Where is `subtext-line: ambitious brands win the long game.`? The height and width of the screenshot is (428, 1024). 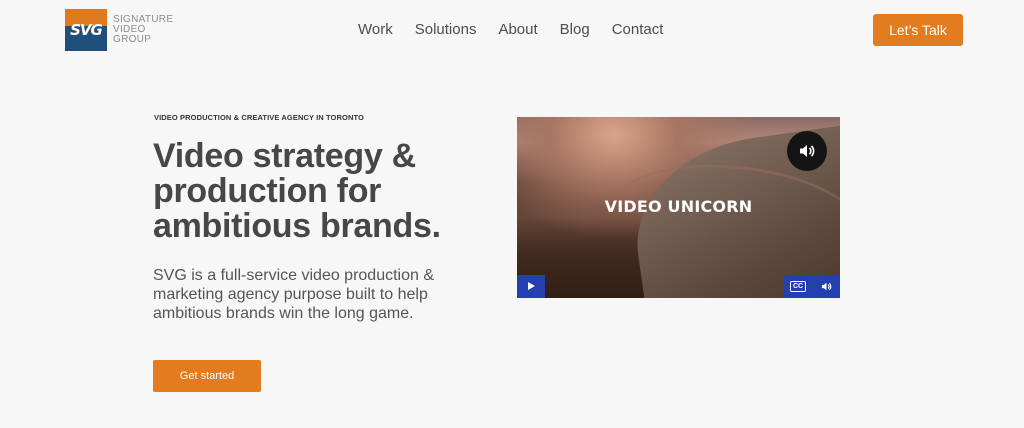
subtext-line: ambitious brands win the long game. is located at coordinates (283, 313).